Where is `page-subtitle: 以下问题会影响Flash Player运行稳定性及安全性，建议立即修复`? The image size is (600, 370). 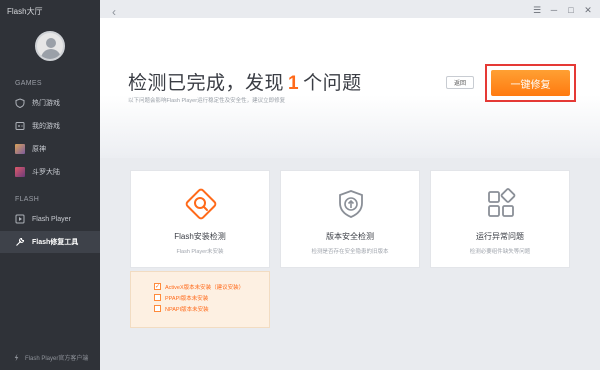
page-subtitle: 以下问题会影响Flash Player运行稳定性及安全性，建议立即修复 is located at coordinates (207, 101).